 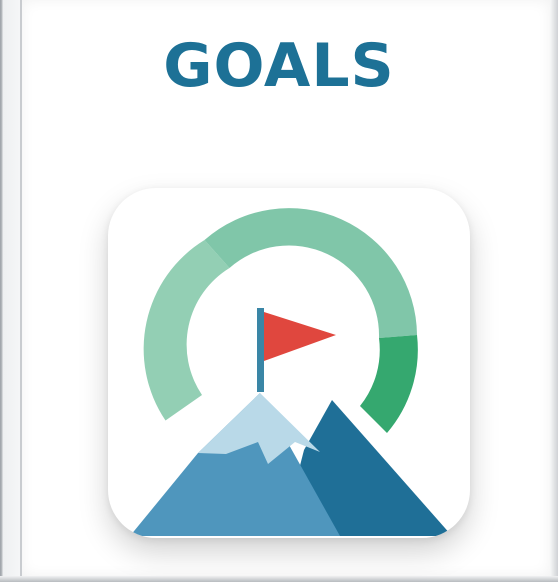 I want to click on frame-bottom-edge, so click(x=279, y=579).